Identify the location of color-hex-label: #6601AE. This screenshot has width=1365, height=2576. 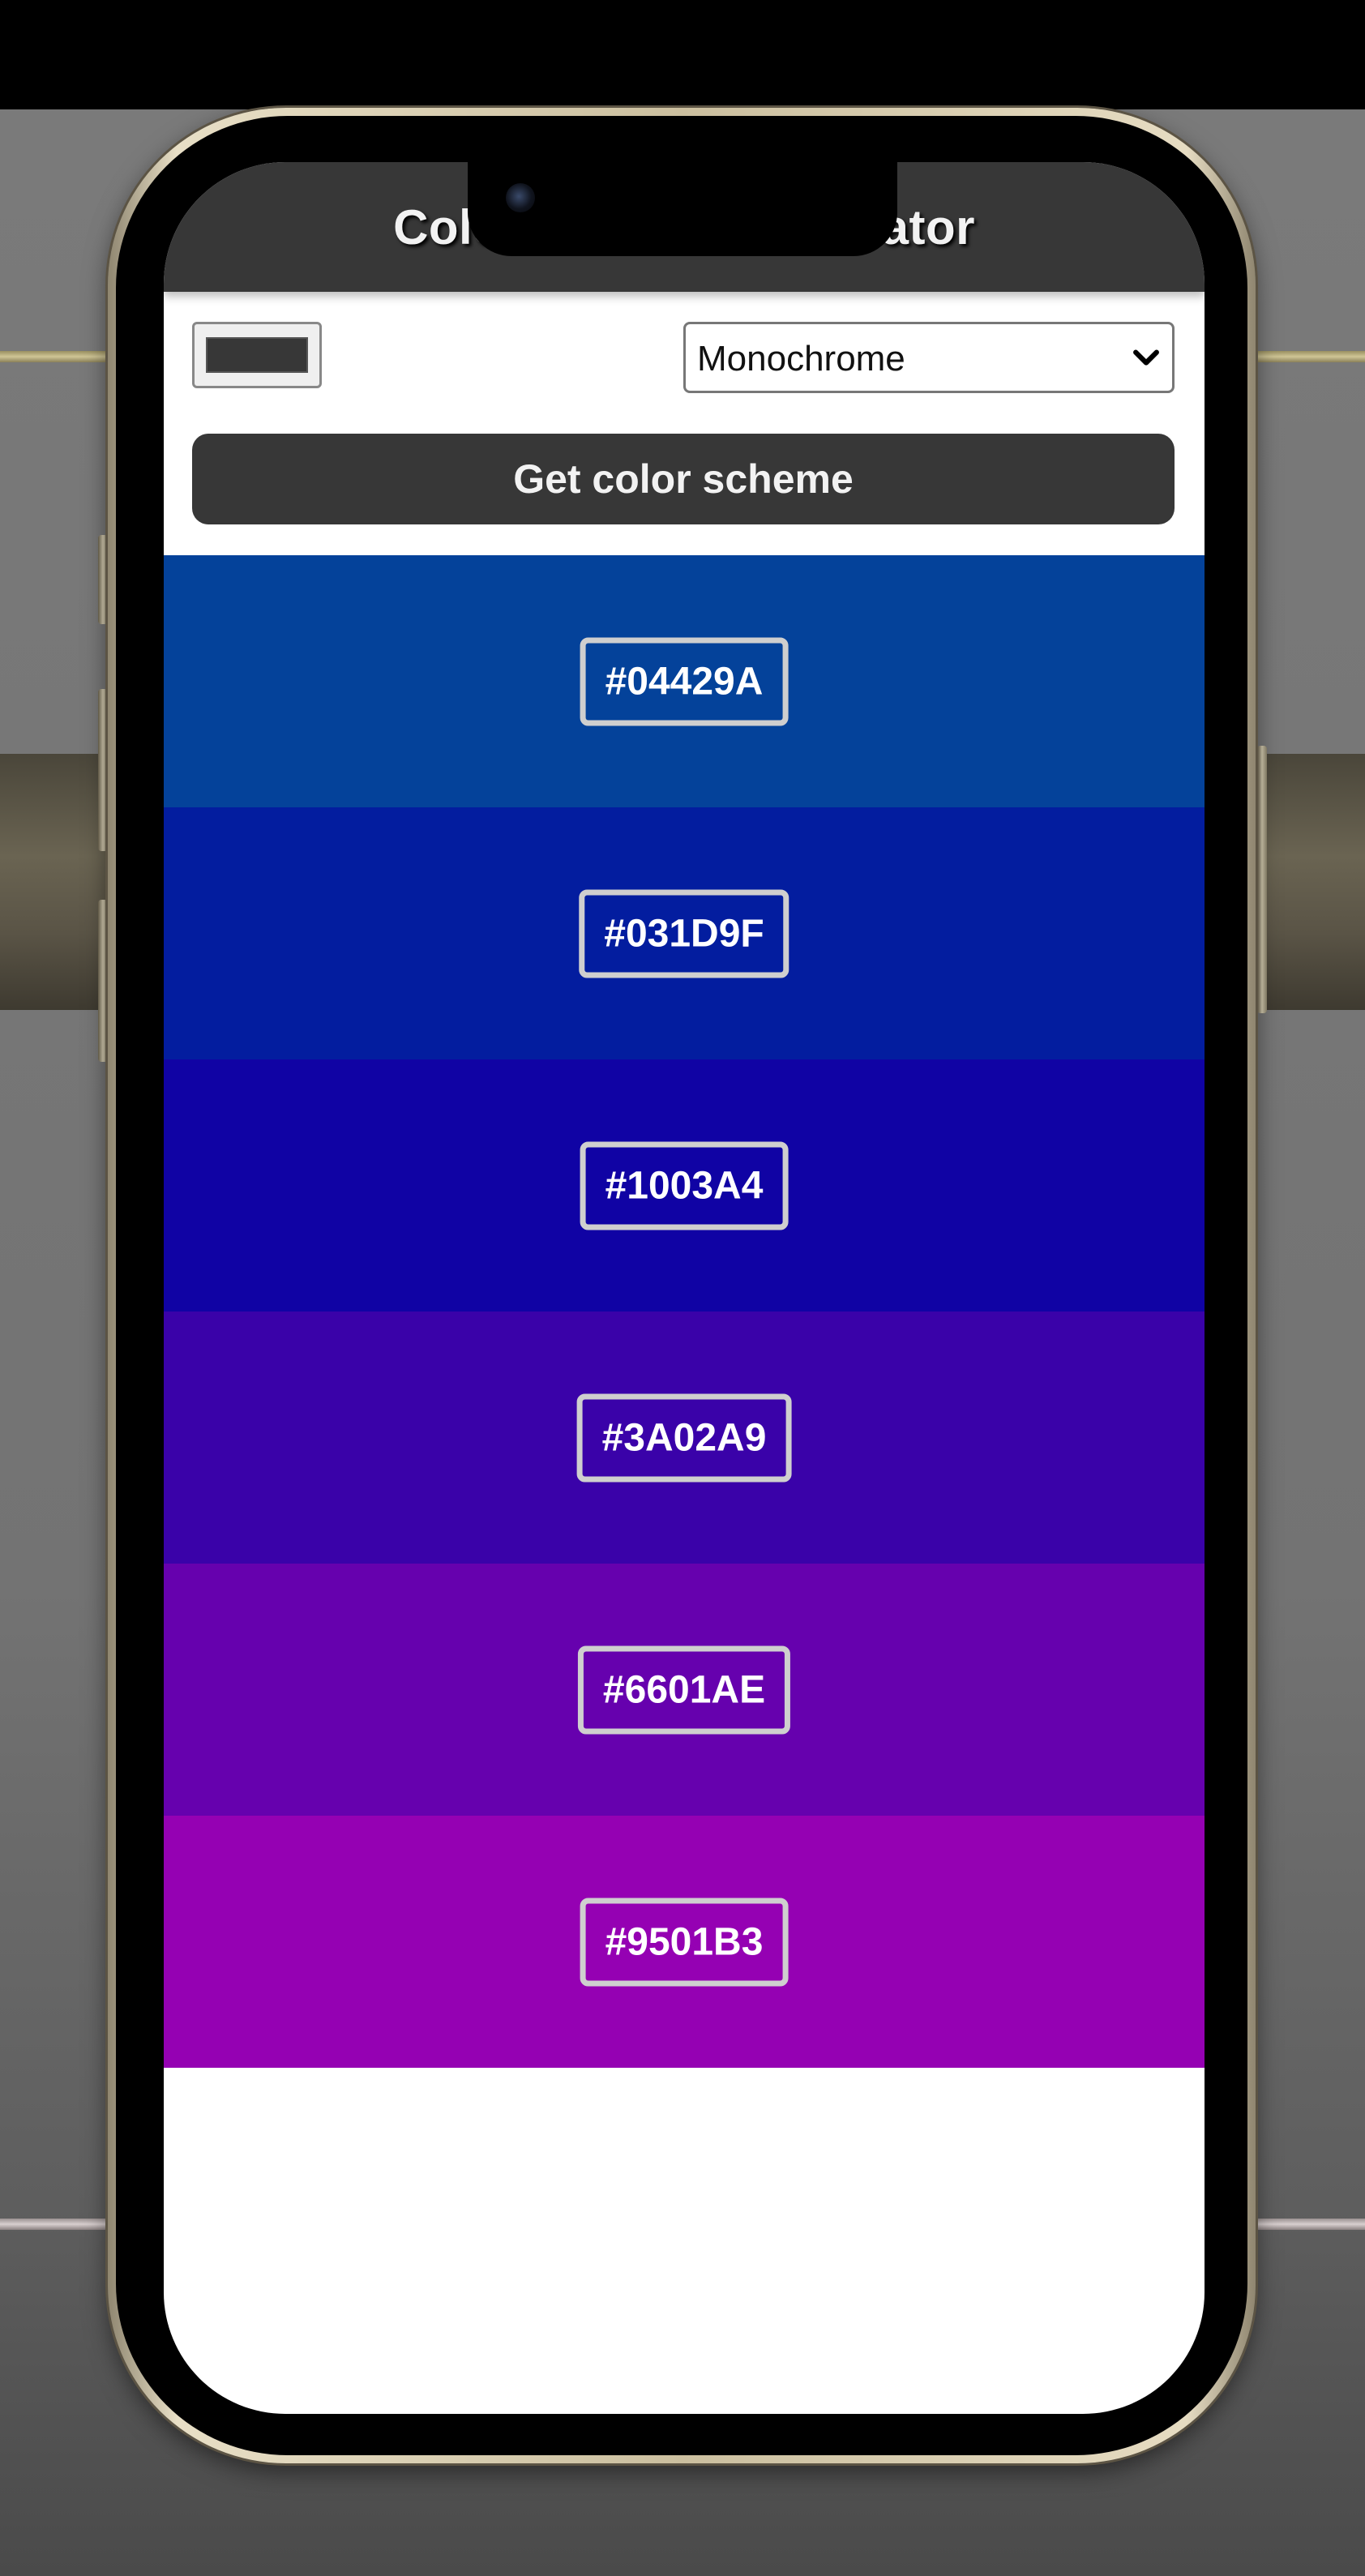
(684, 1689).